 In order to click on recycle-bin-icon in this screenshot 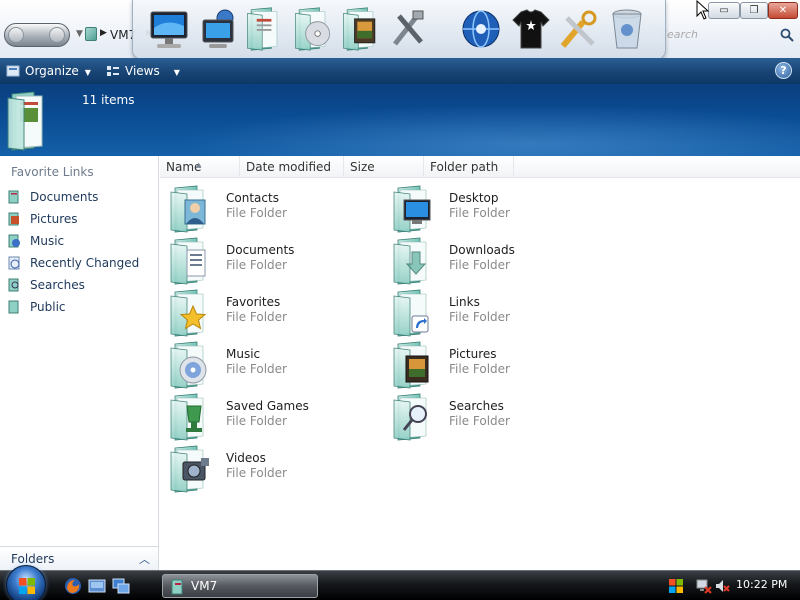, I will do `click(627, 29)`.